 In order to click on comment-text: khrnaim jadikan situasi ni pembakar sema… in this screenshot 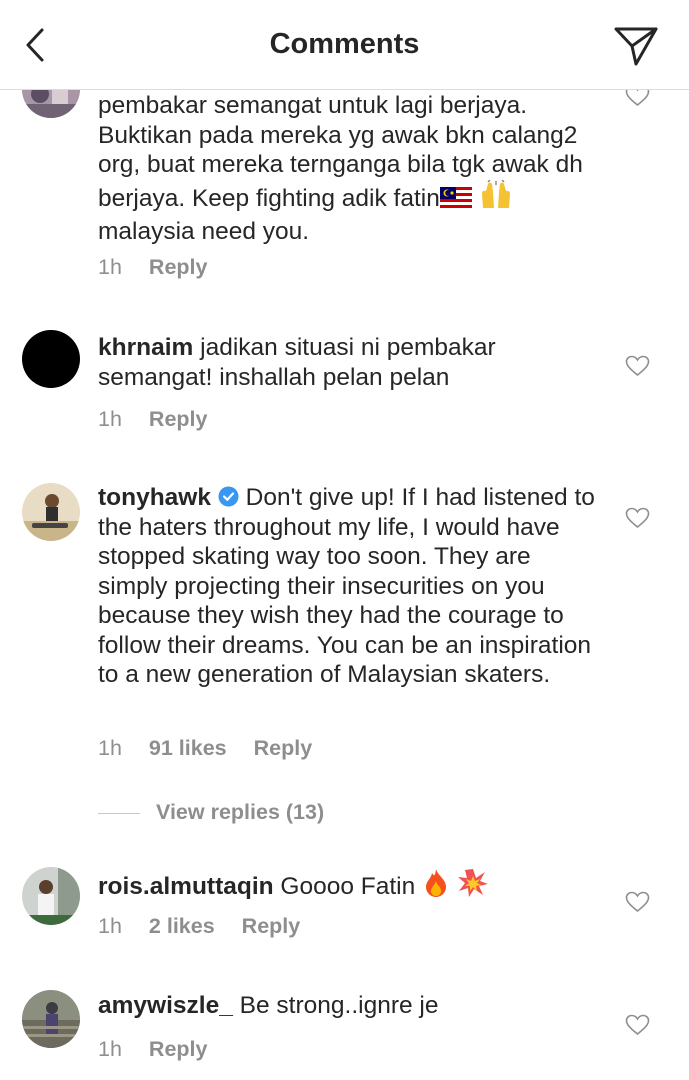, I will do `click(348, 362)`.